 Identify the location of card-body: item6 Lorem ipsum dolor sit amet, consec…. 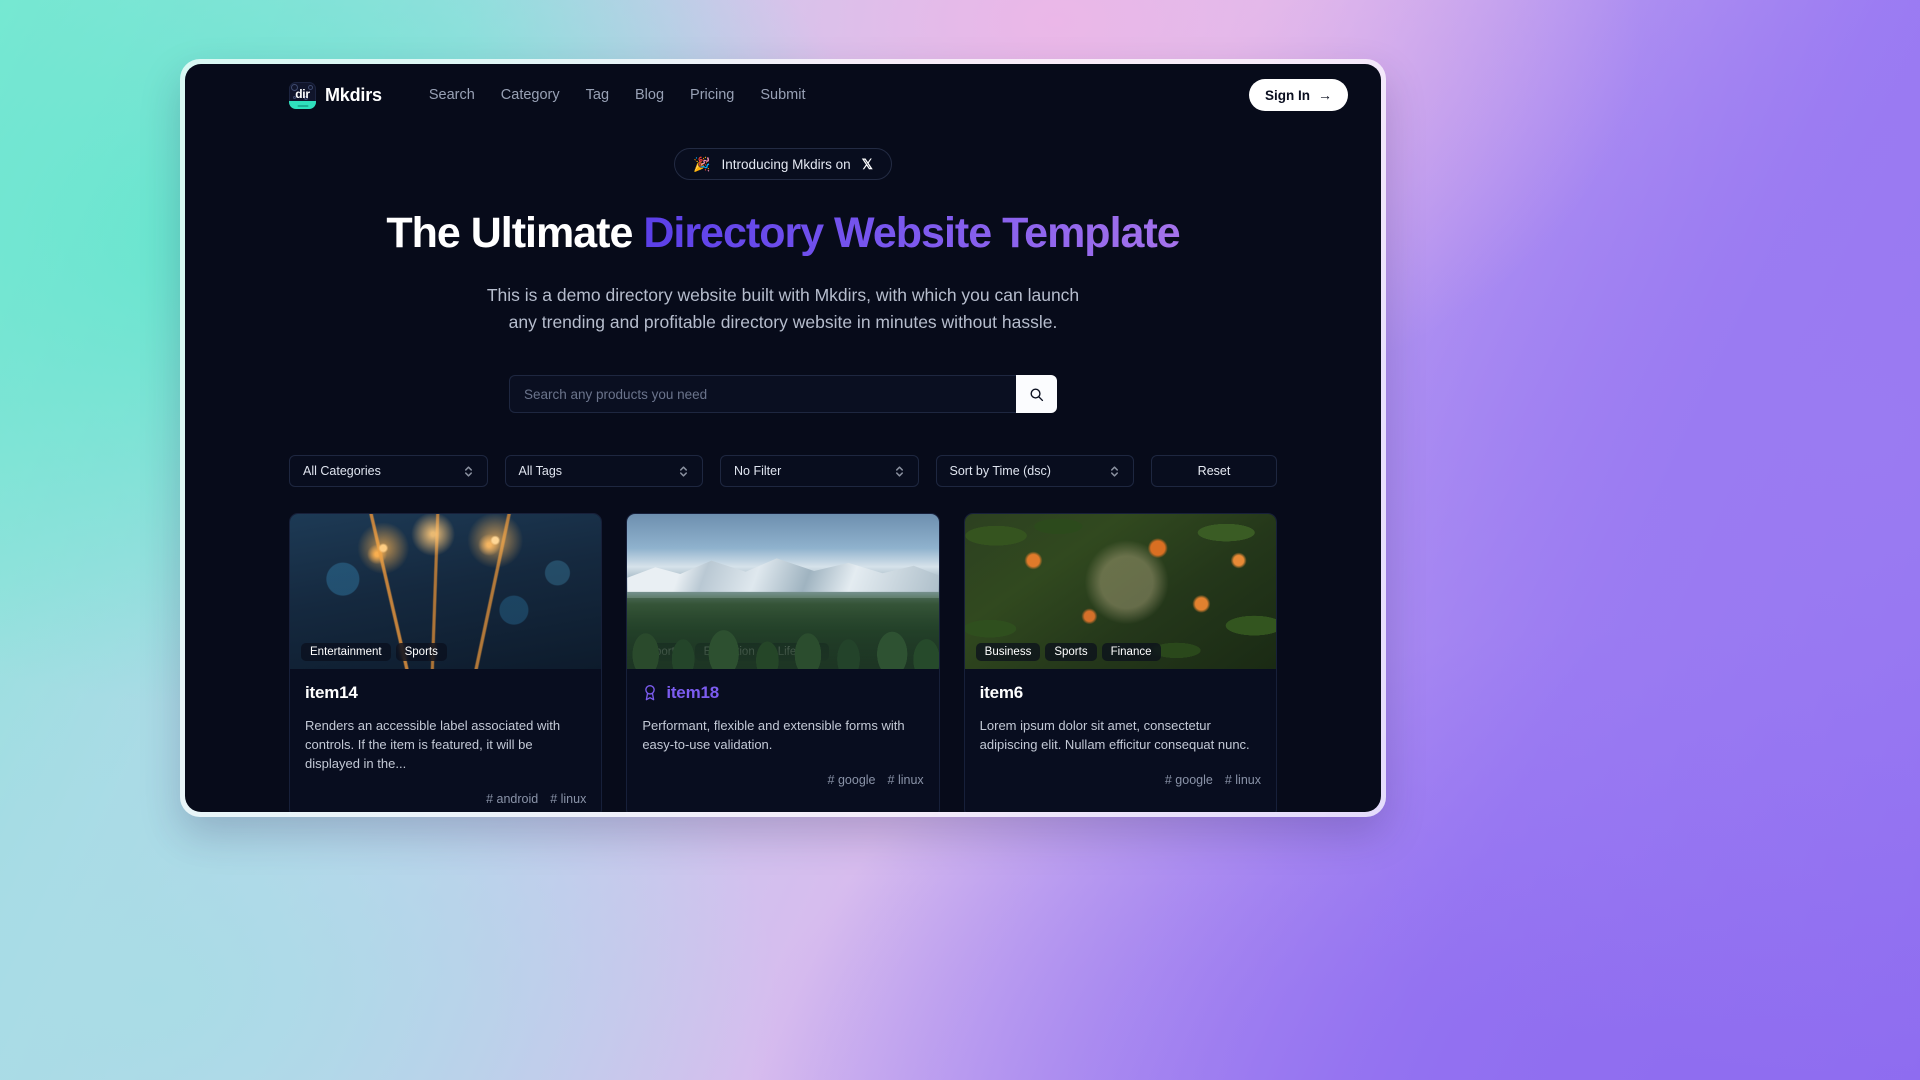
(1120, 733).